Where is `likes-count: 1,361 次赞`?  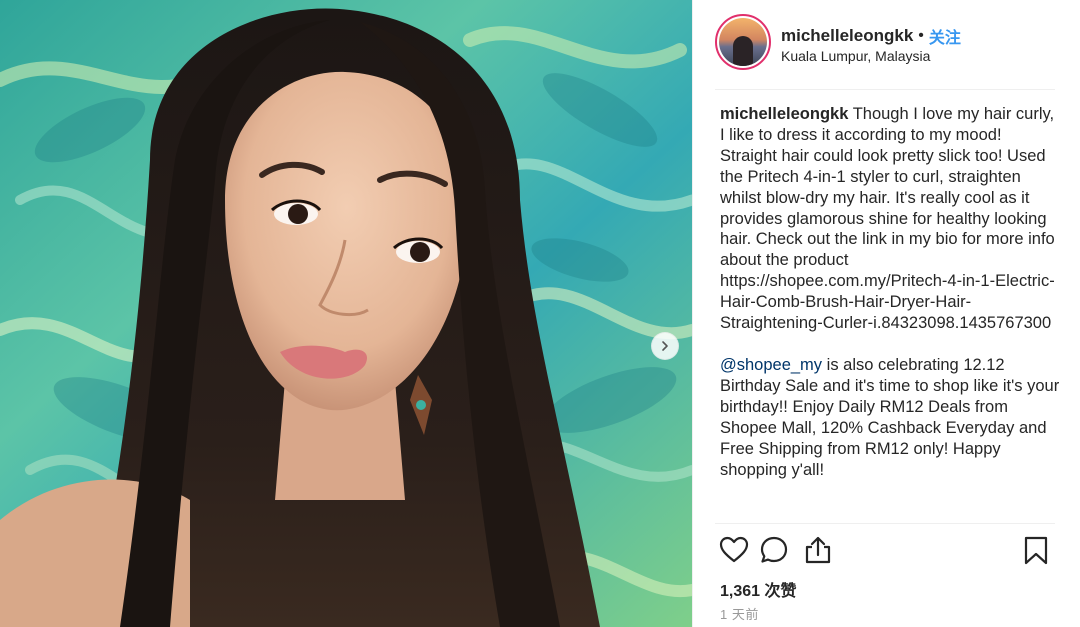 likes-count: 1,361 次赞 is located at coordinates (758, 589).